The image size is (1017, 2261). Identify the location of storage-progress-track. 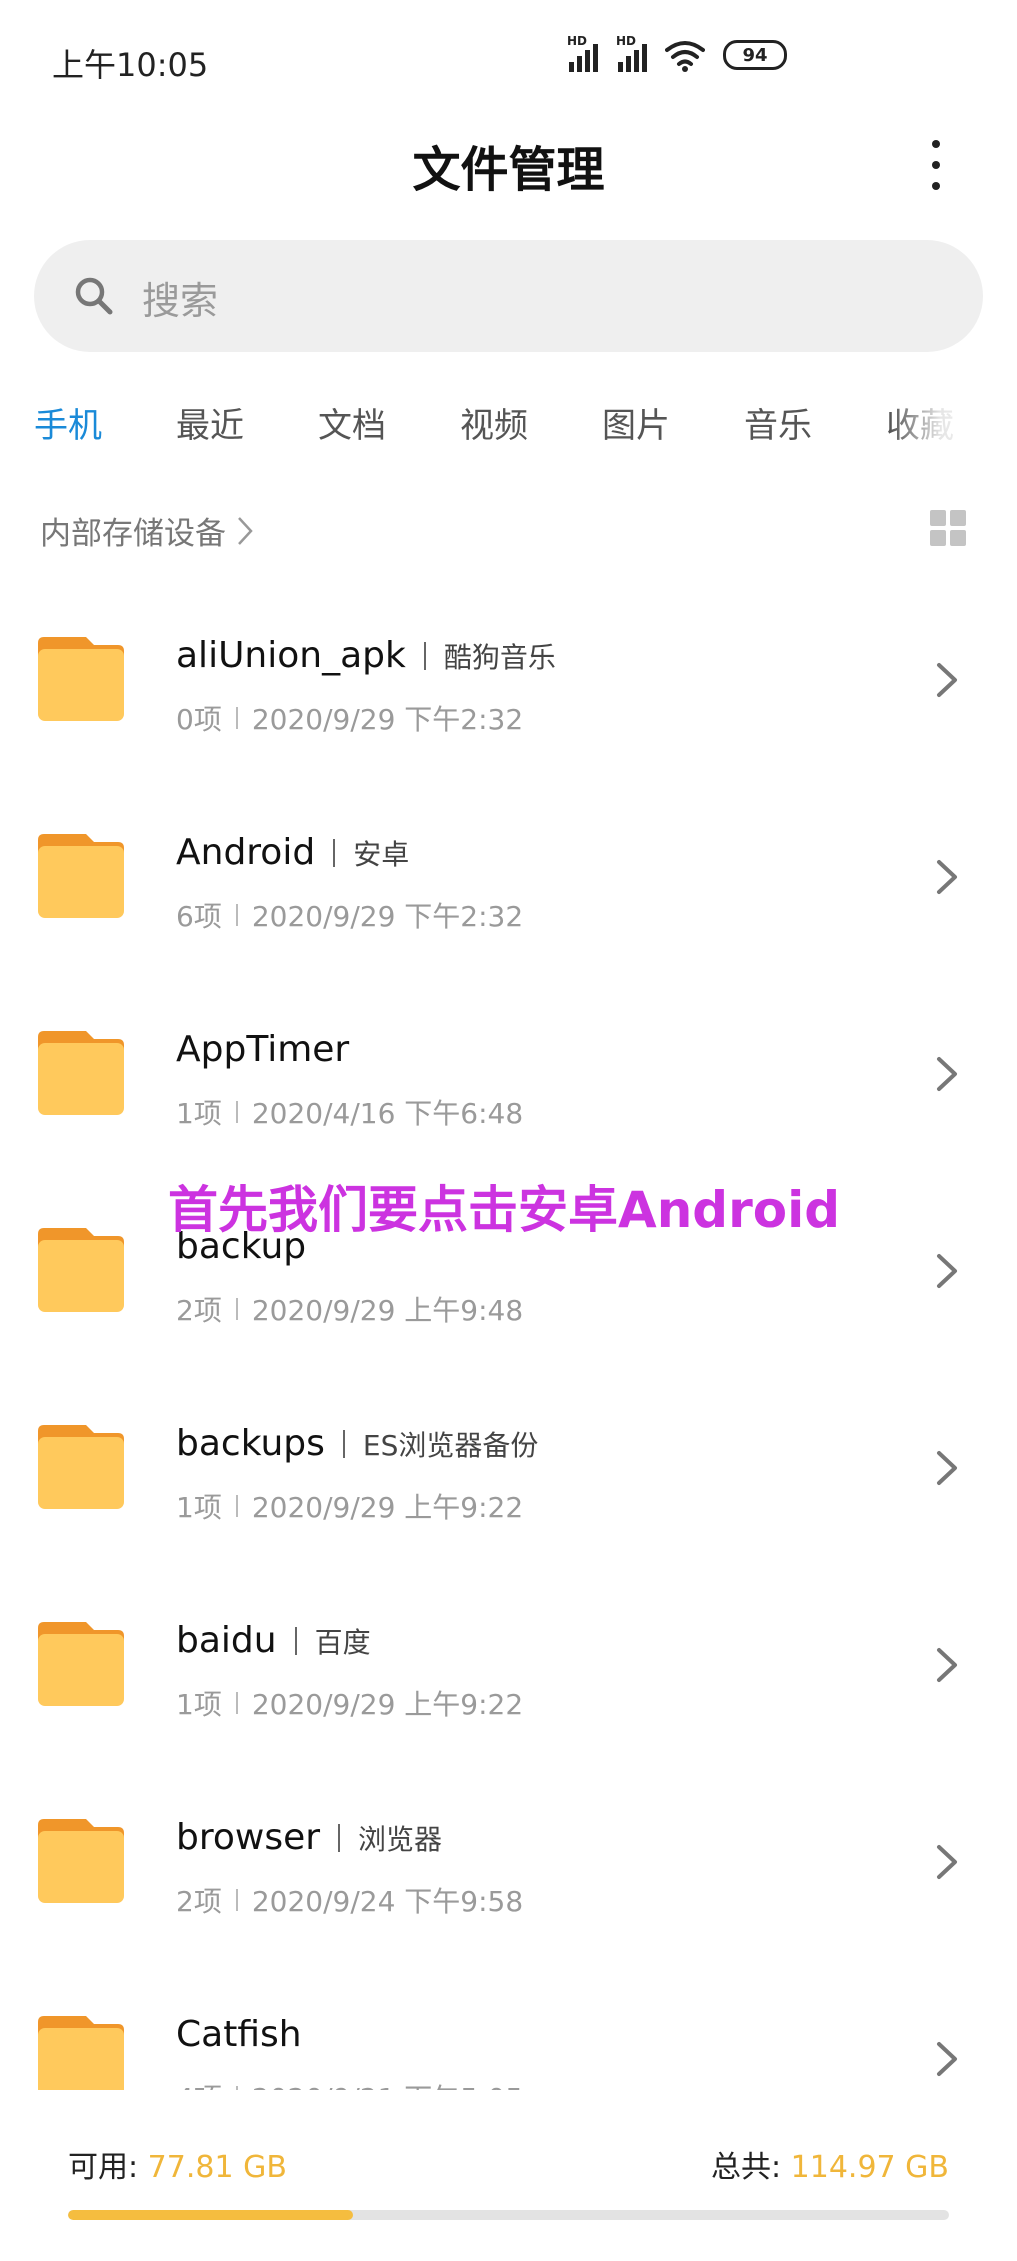
(508, 2215).